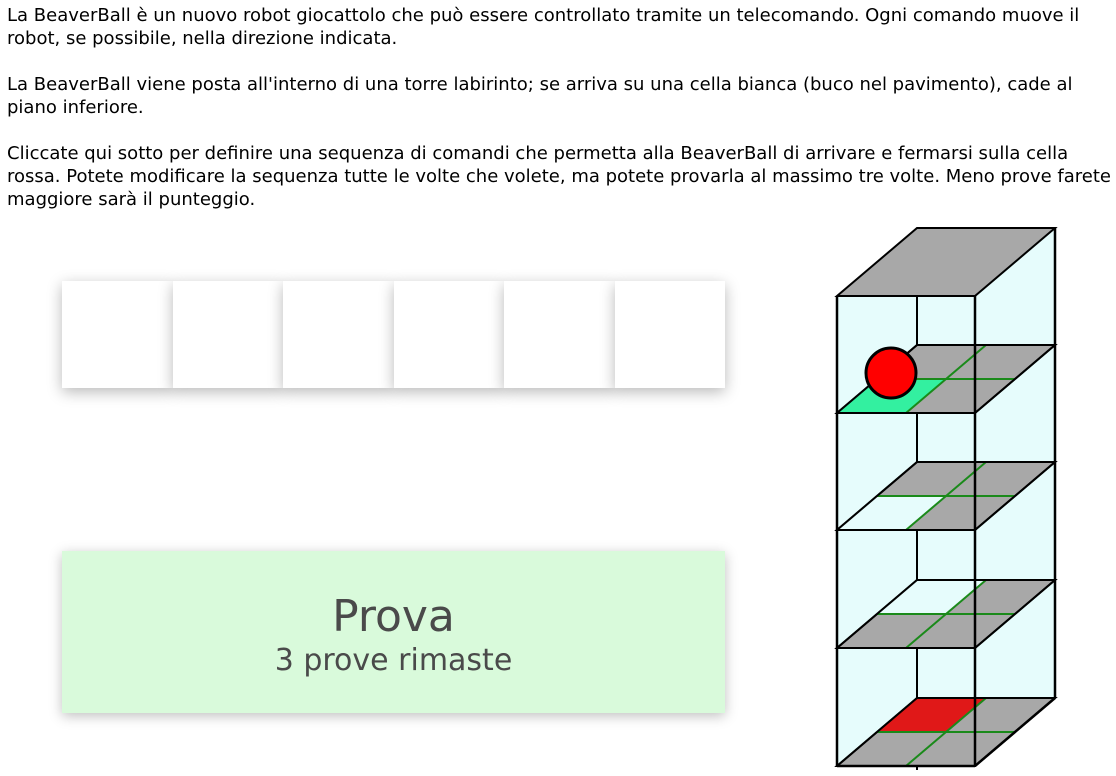  Describe the element at coordinates (891, 373) in the screenshot. I see `beaverball` at that location.